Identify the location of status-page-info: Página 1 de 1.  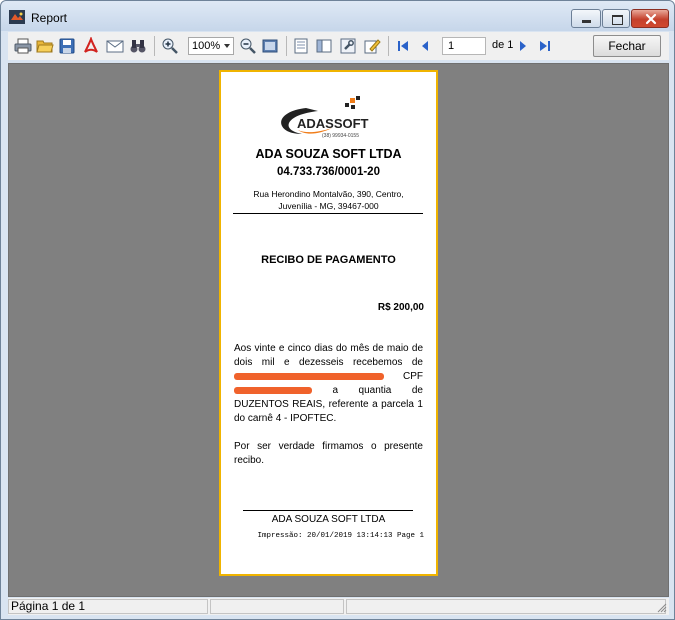
(108, 606).